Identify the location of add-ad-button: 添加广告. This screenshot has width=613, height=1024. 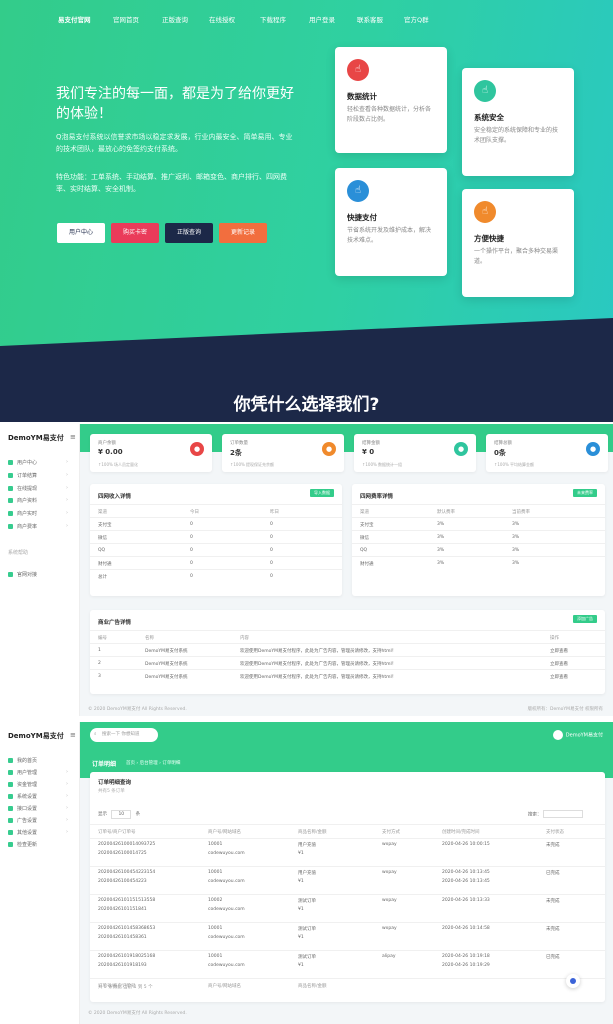
(585, 619).